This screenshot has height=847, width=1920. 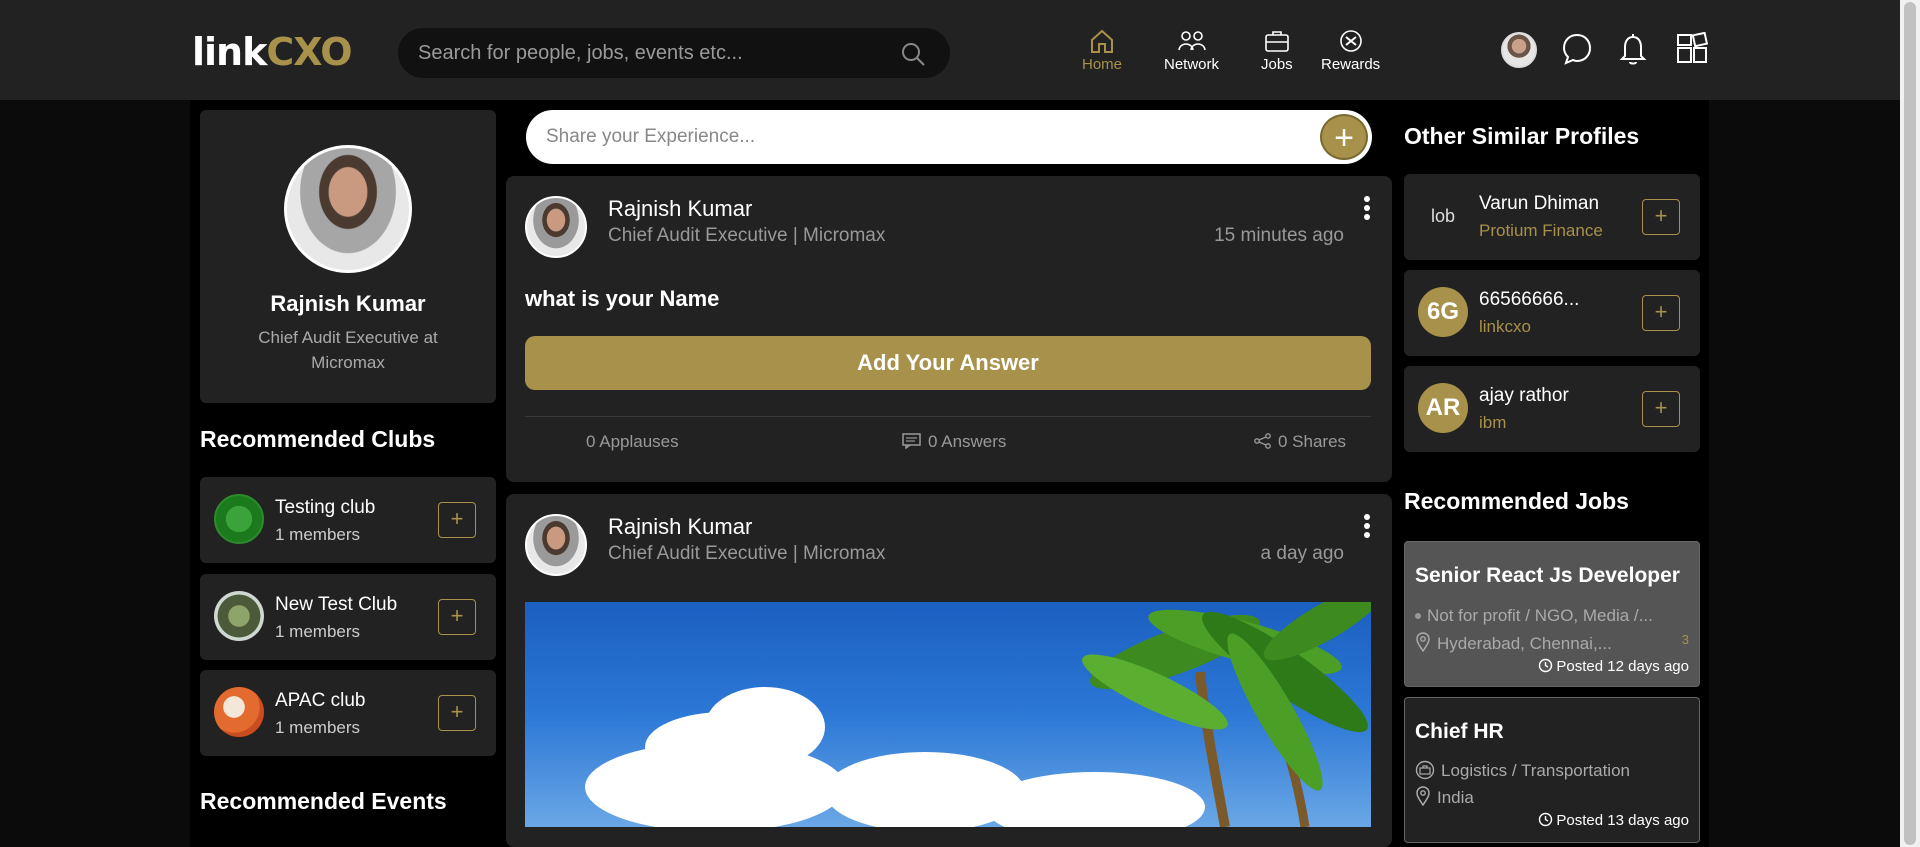 I want to click on user-avatar, so click(x=1519, y=50).